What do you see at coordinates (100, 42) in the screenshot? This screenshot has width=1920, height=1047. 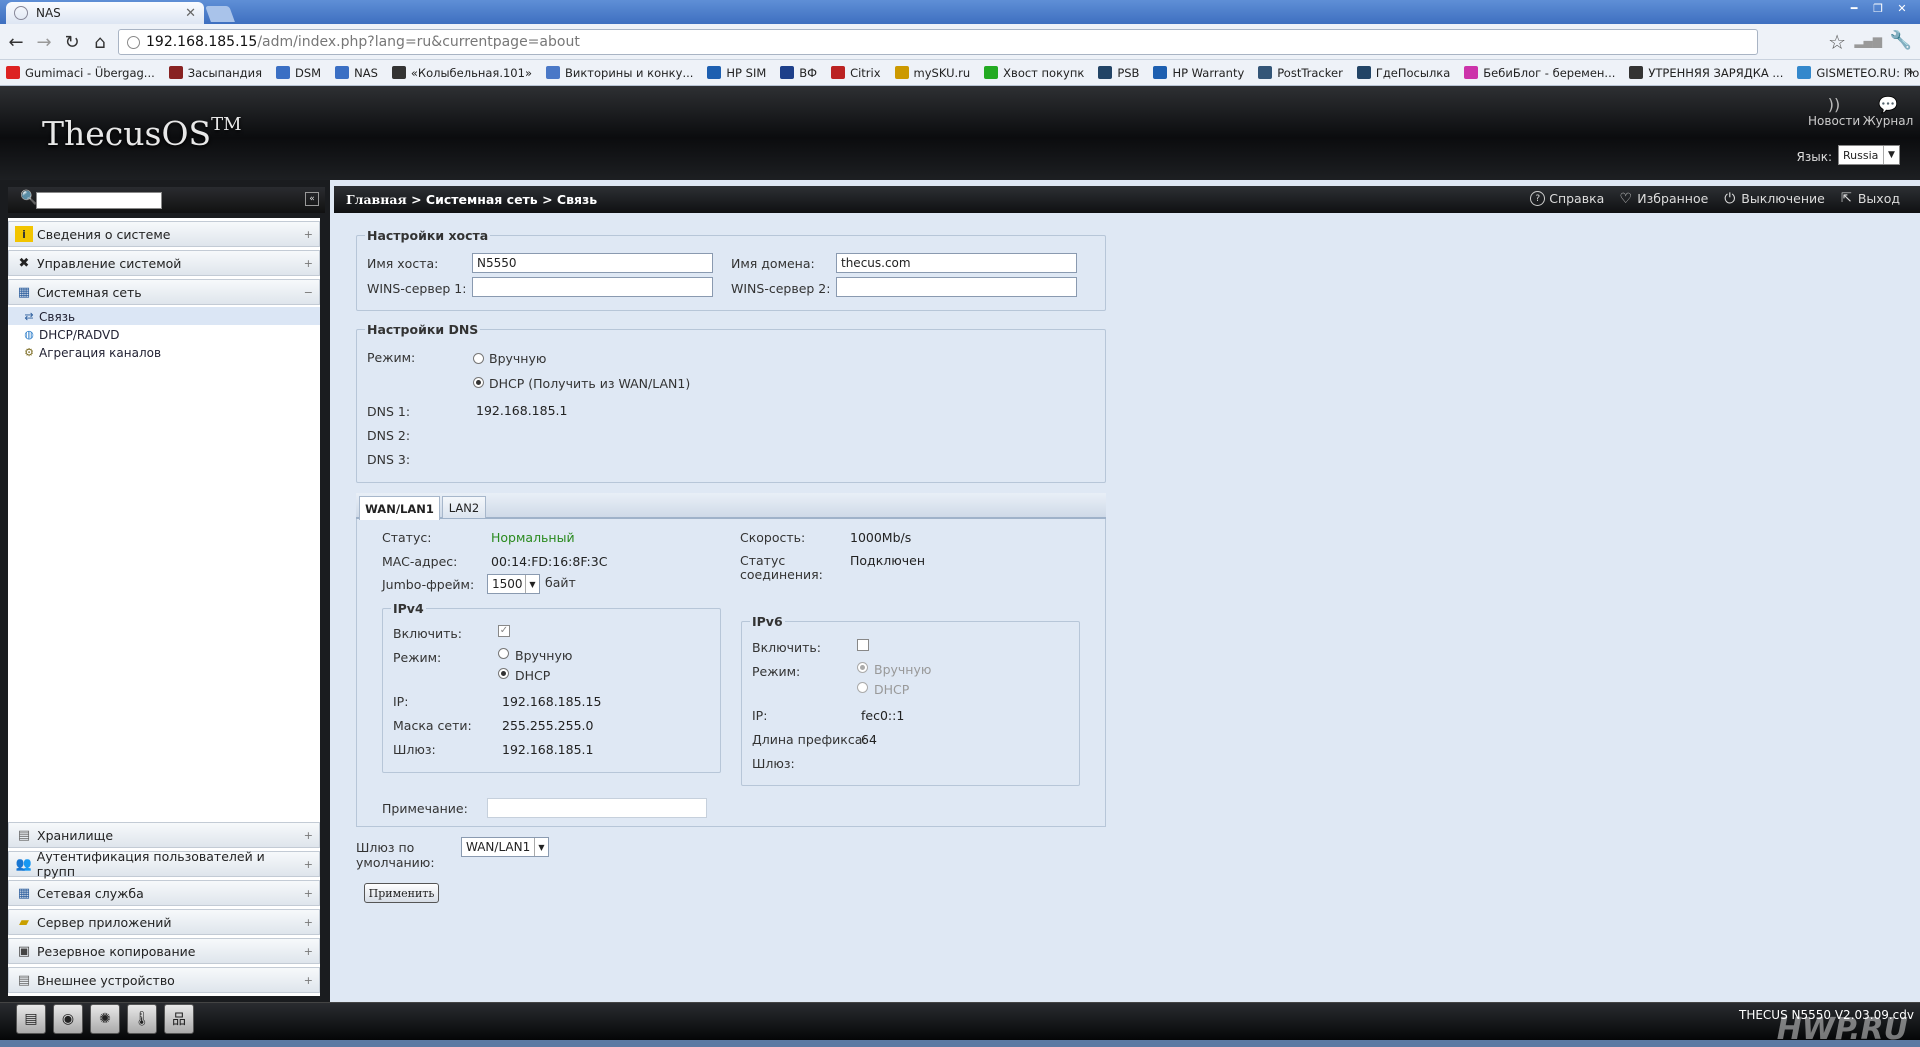 I see `home-icon: ⌂` at bounding box center [100, 42].